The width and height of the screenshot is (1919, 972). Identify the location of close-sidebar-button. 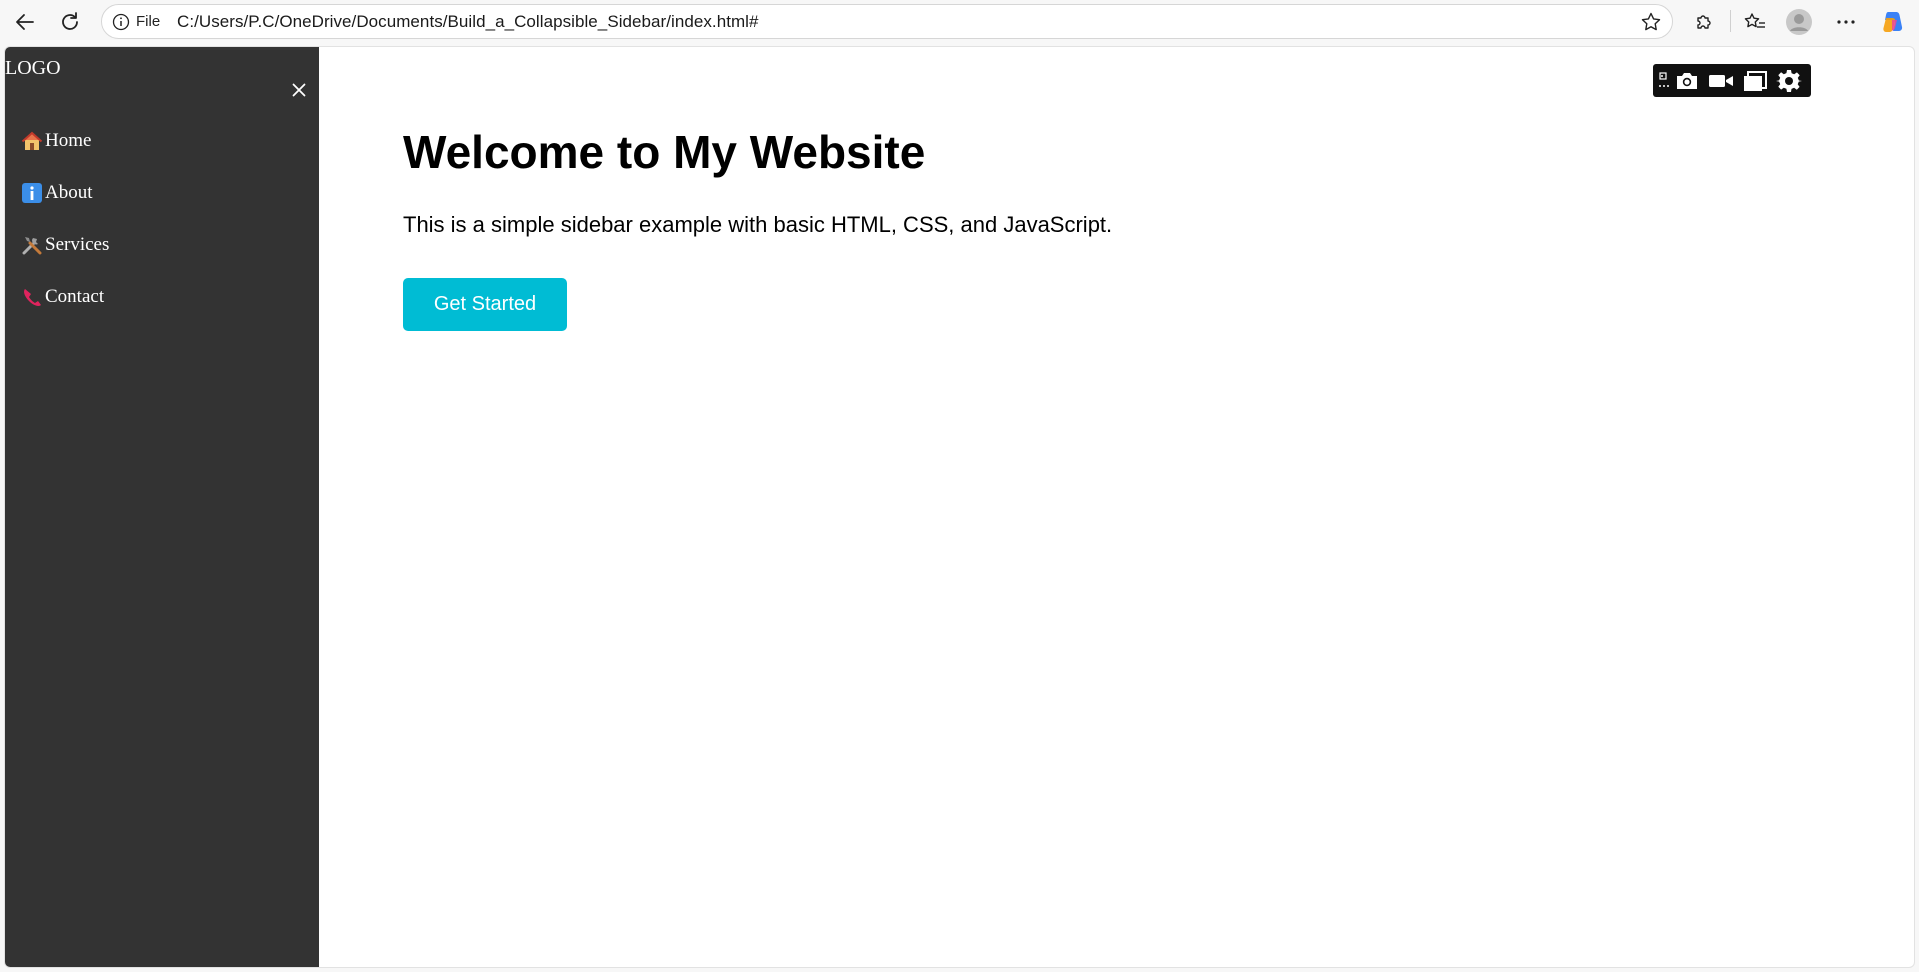
(299, 90).